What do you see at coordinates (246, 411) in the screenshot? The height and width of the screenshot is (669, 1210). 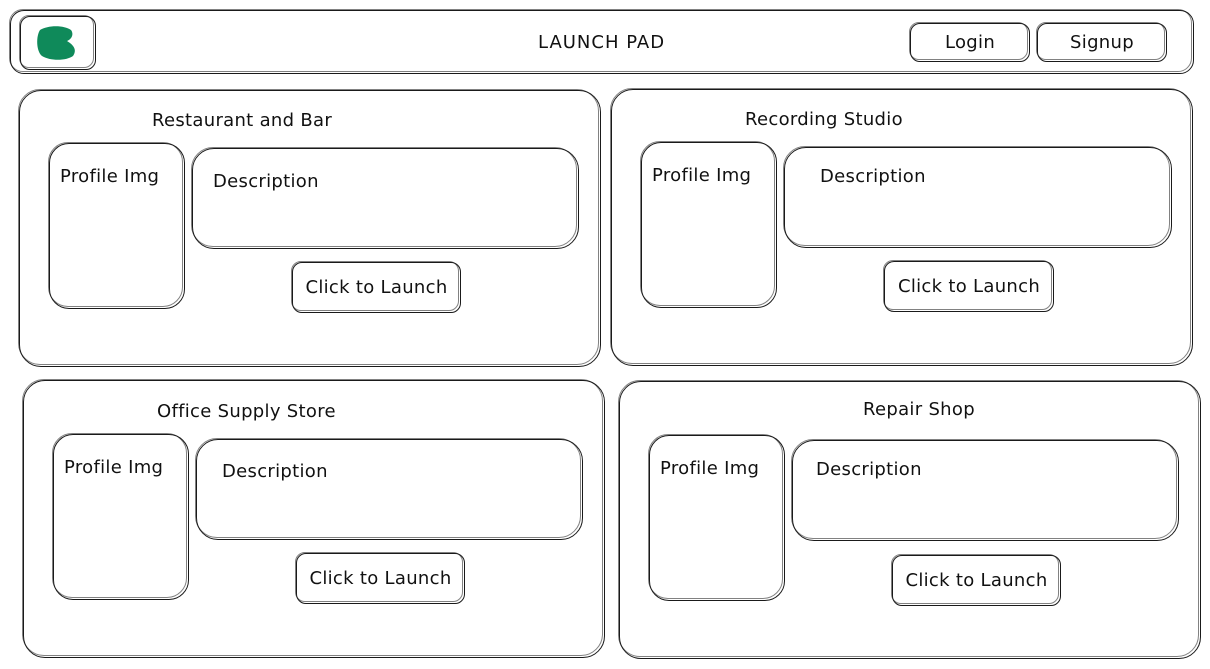 I see `card-title: Office Supply Store` at bounding box center [246, 411].